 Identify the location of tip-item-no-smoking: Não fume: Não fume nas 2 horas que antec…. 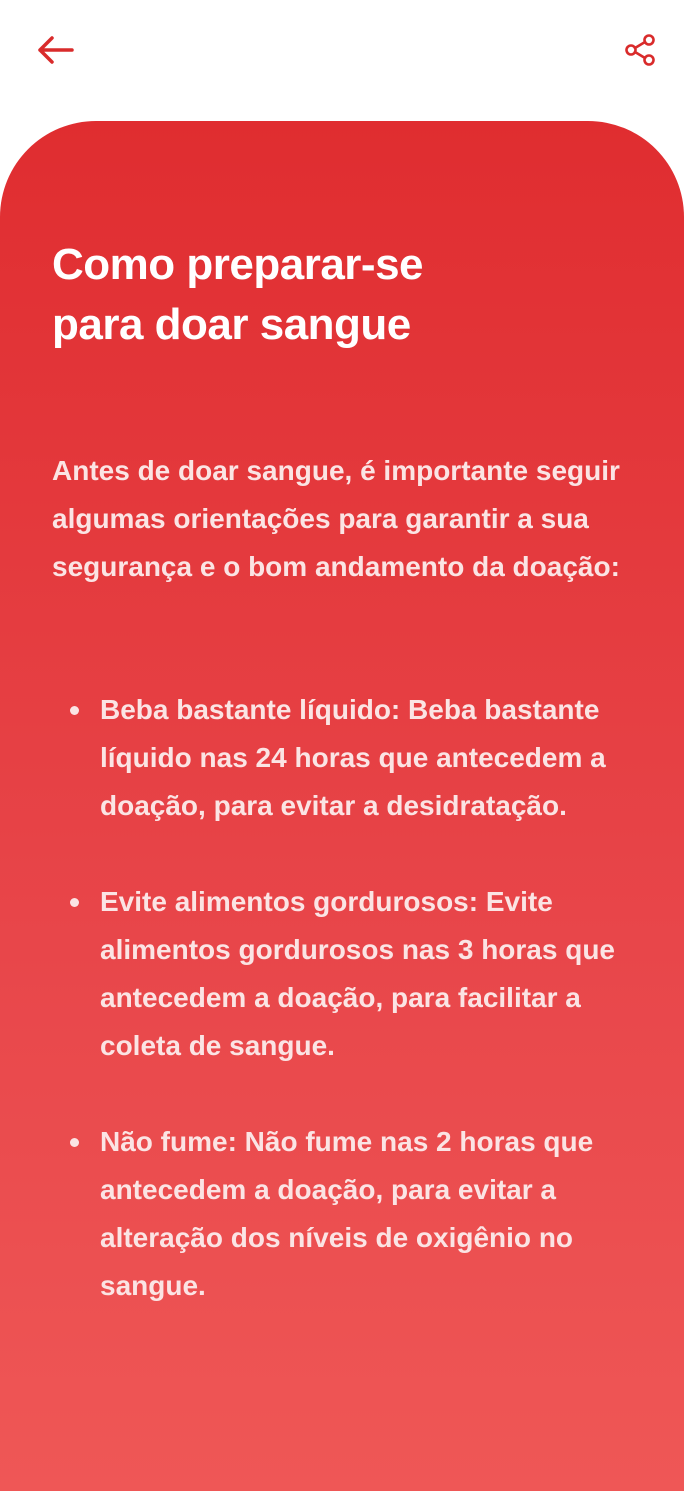
(342, 1214).